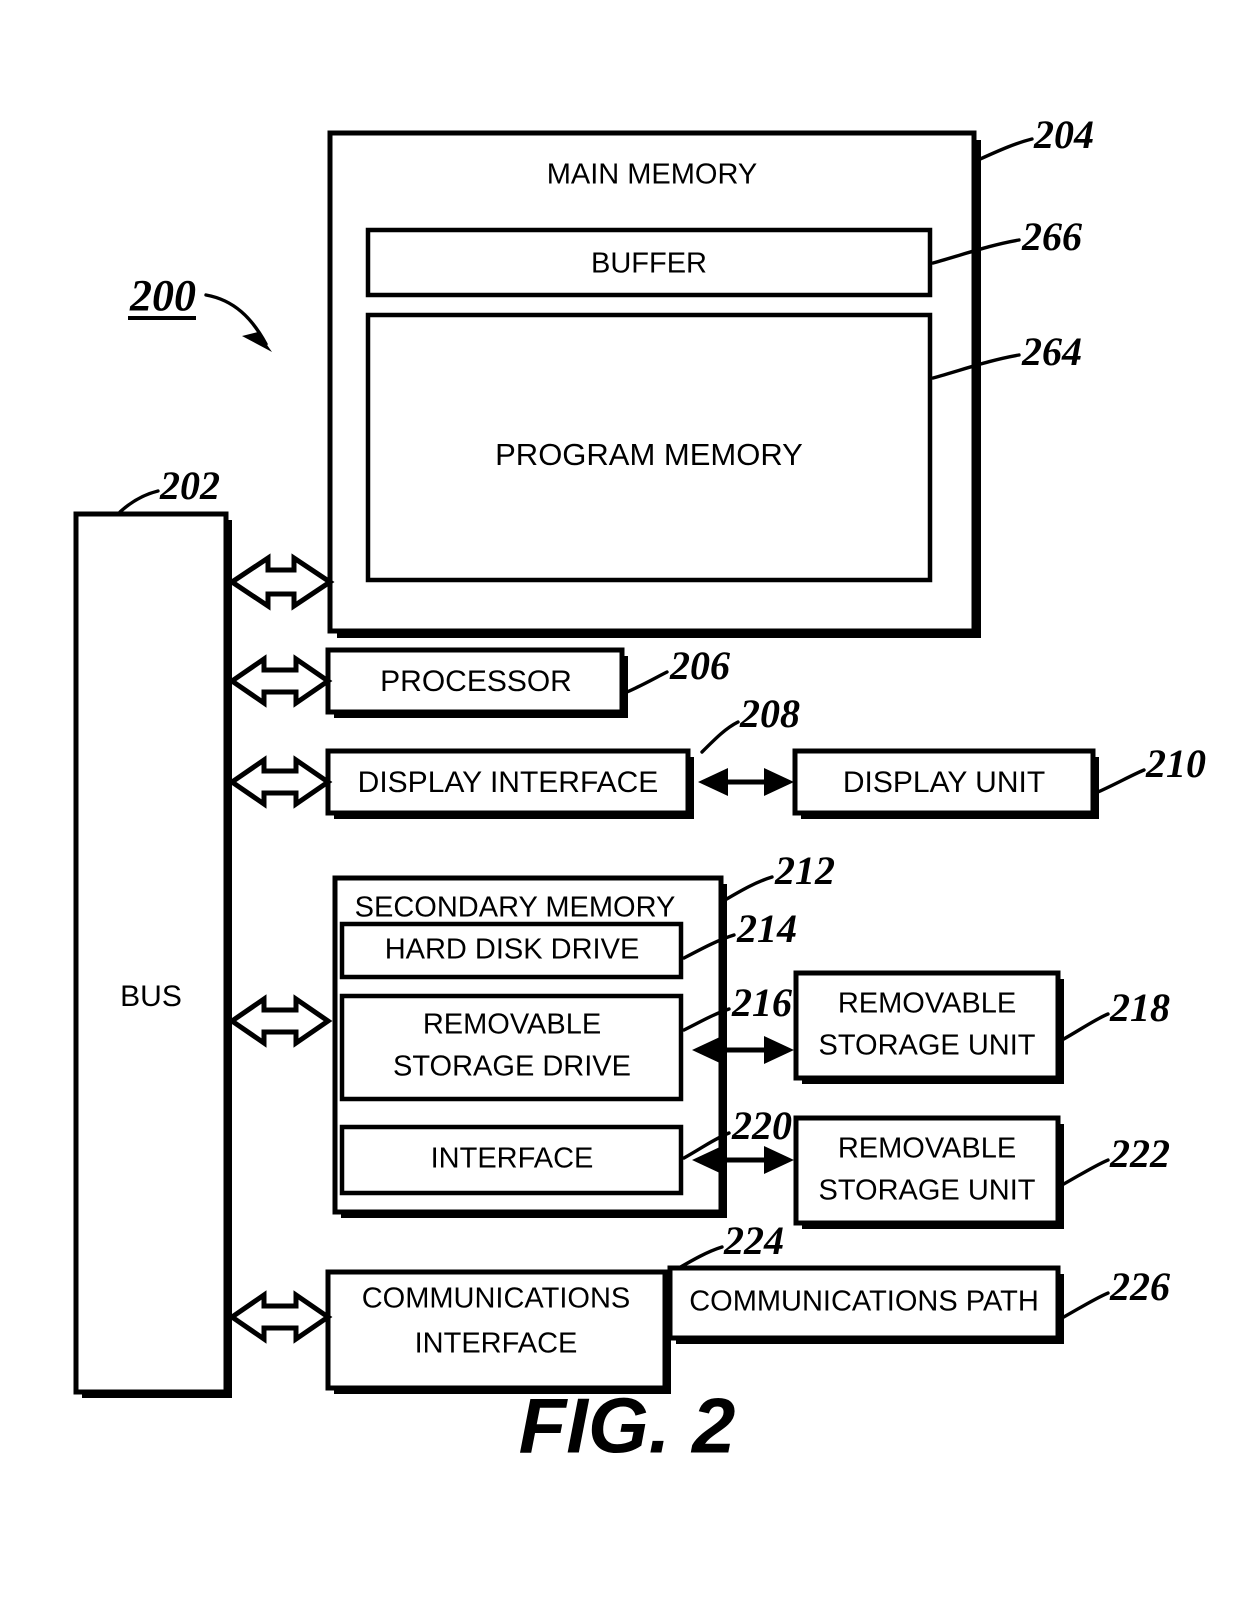  What do you see at coordinates (761, 1125) in the screenshot?
I see `ref-220: 220` at bounding box center [761, 1125].